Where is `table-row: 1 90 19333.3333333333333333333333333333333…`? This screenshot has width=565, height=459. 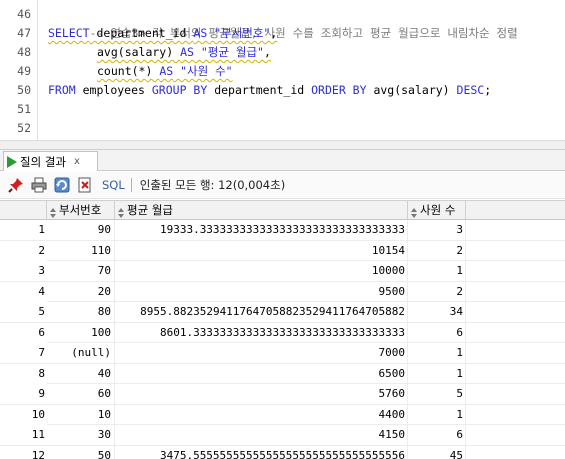 table-row: 1 90 19333.3333333333333333333333333333333… is located at coordinates (282, 230).